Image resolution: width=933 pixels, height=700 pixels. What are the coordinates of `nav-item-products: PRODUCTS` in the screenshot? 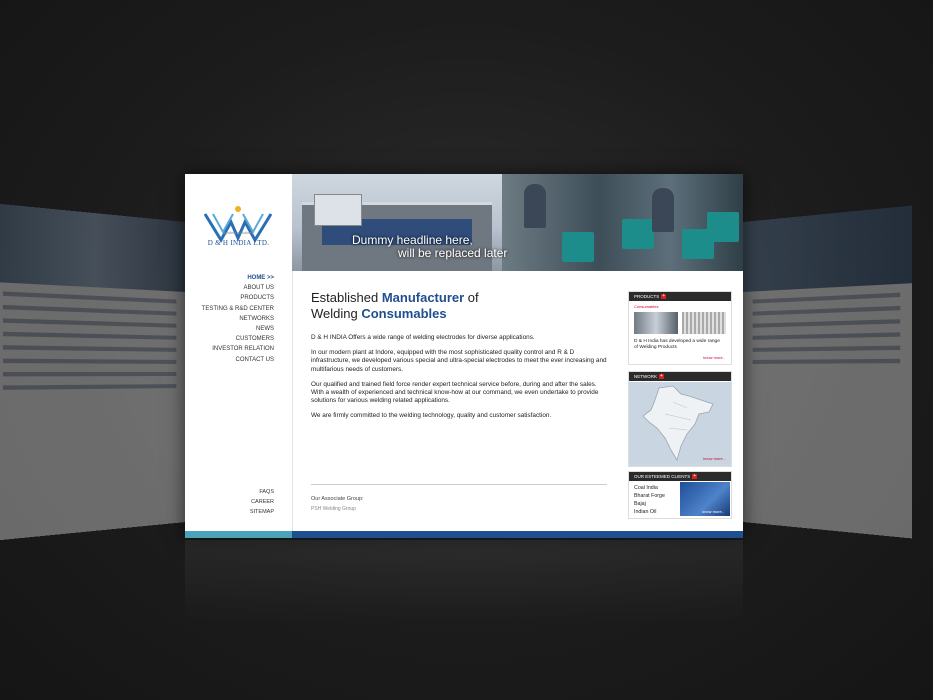 It's located at (238, 298).